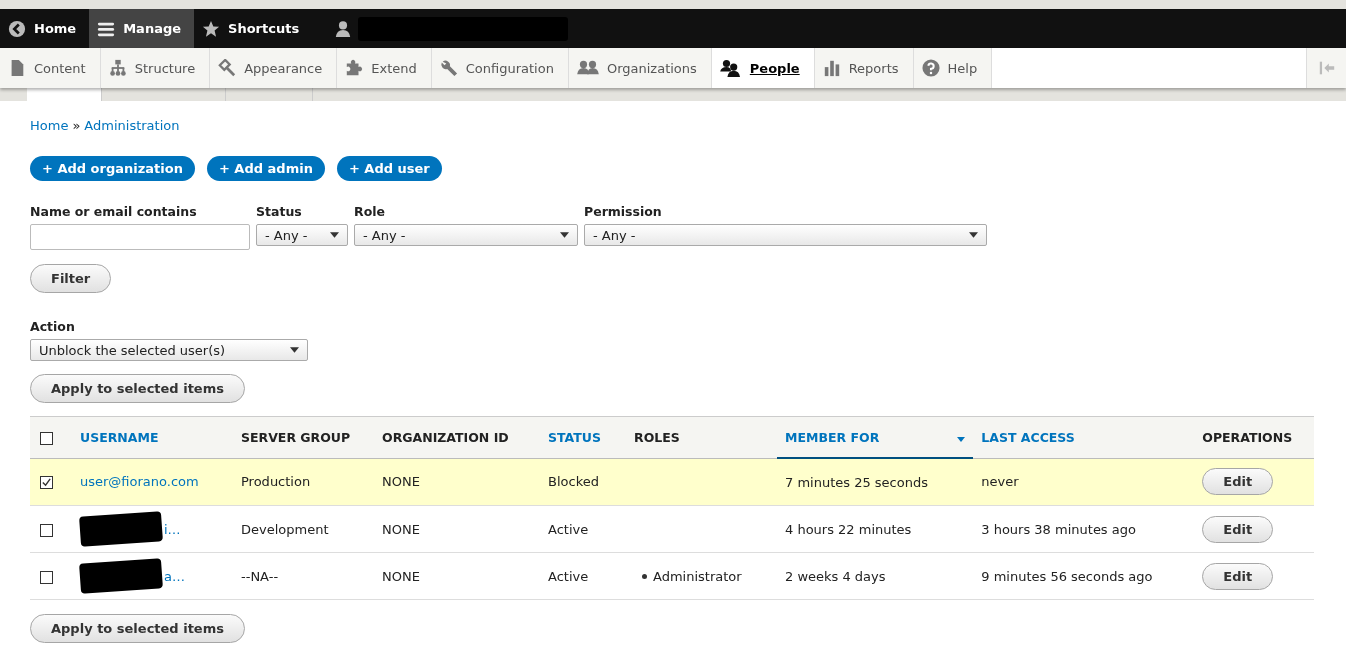 The width and height of the screenshot is (1346, 672). Describe the element at coordinates (573, 482) in the screenshot. I see `table-cell: Blocked` at that location.